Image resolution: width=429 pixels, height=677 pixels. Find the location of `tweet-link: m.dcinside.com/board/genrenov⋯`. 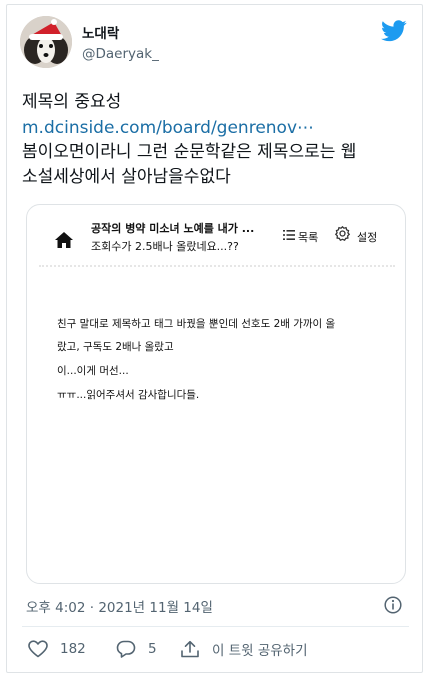

tweet-link: m.dcinside.com/board/genrenov⋯ is located at coordinates (168, 128).